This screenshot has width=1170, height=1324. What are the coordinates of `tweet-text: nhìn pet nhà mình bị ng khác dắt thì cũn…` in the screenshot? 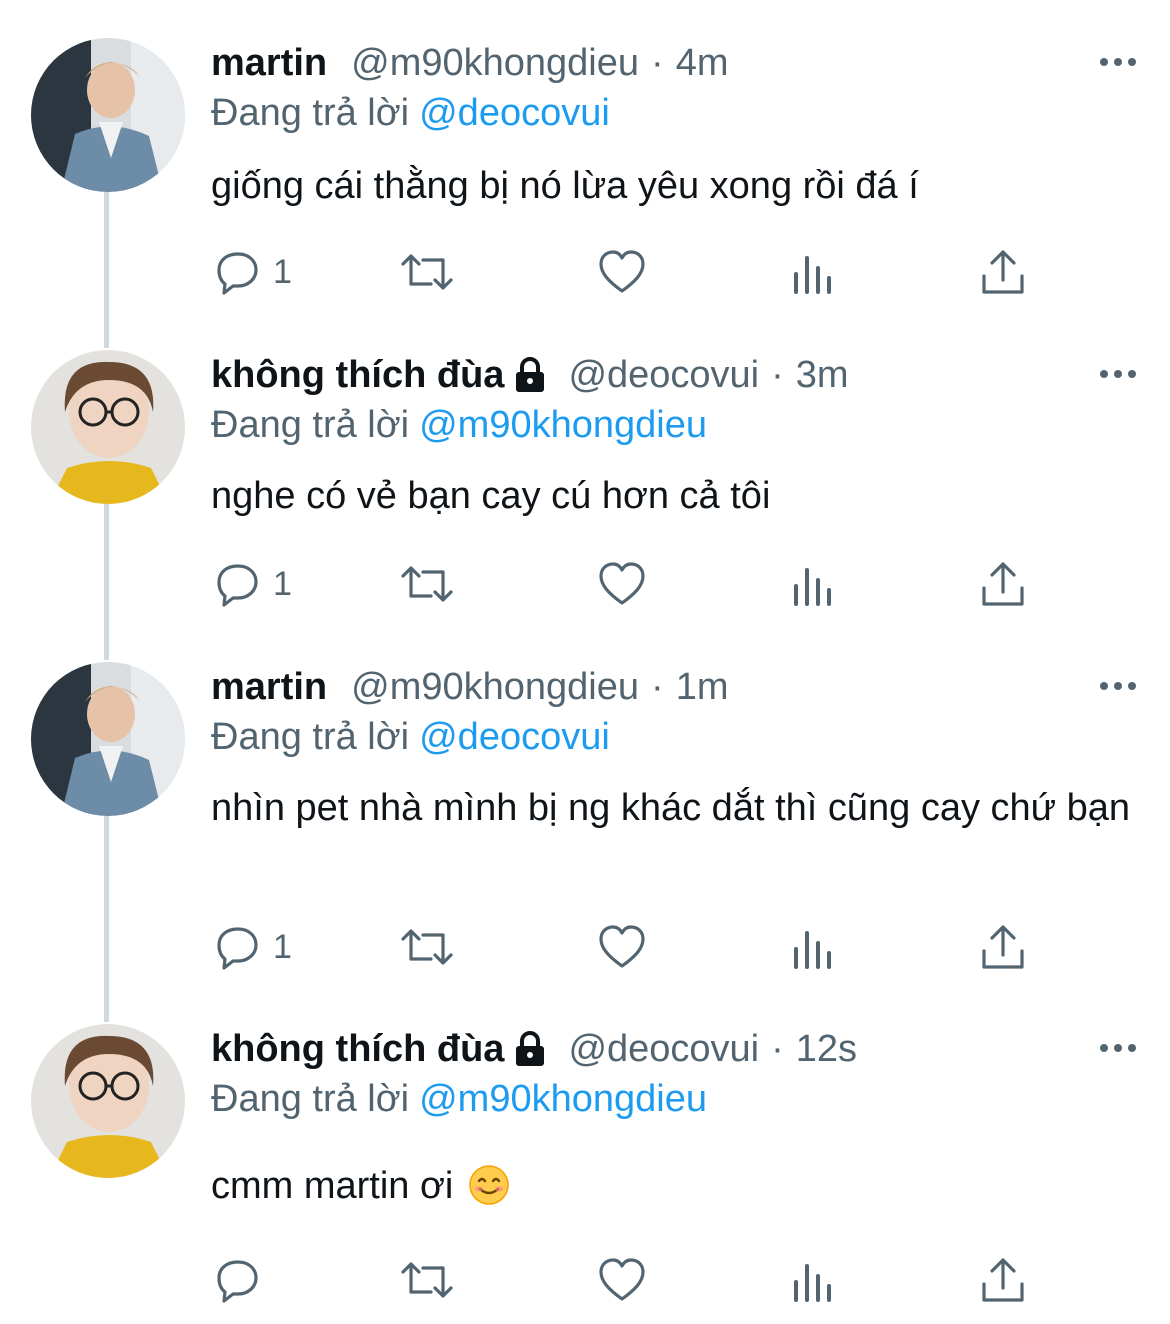 It's located at (671, 808).